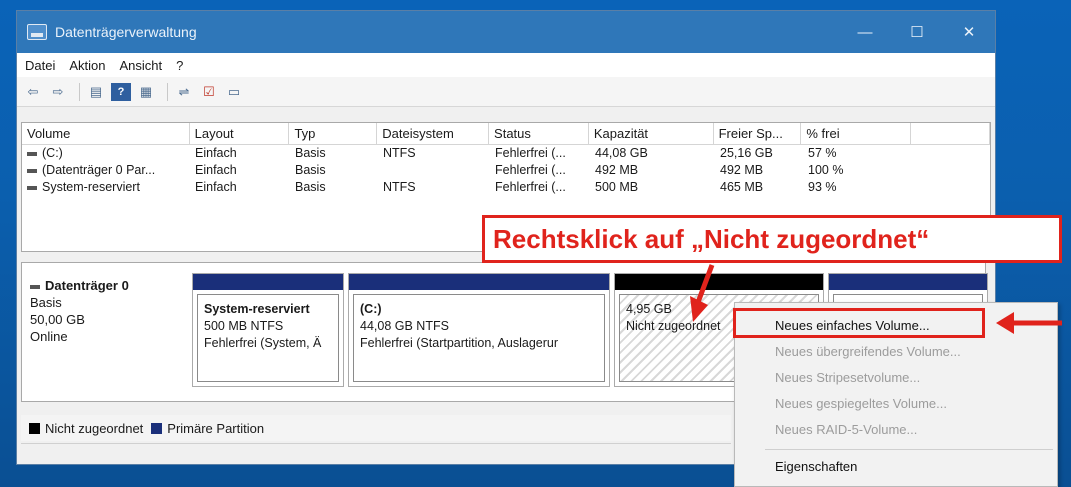 The image size is (1071, 487). I want to click on annotation-arrows, so click(876, 299).